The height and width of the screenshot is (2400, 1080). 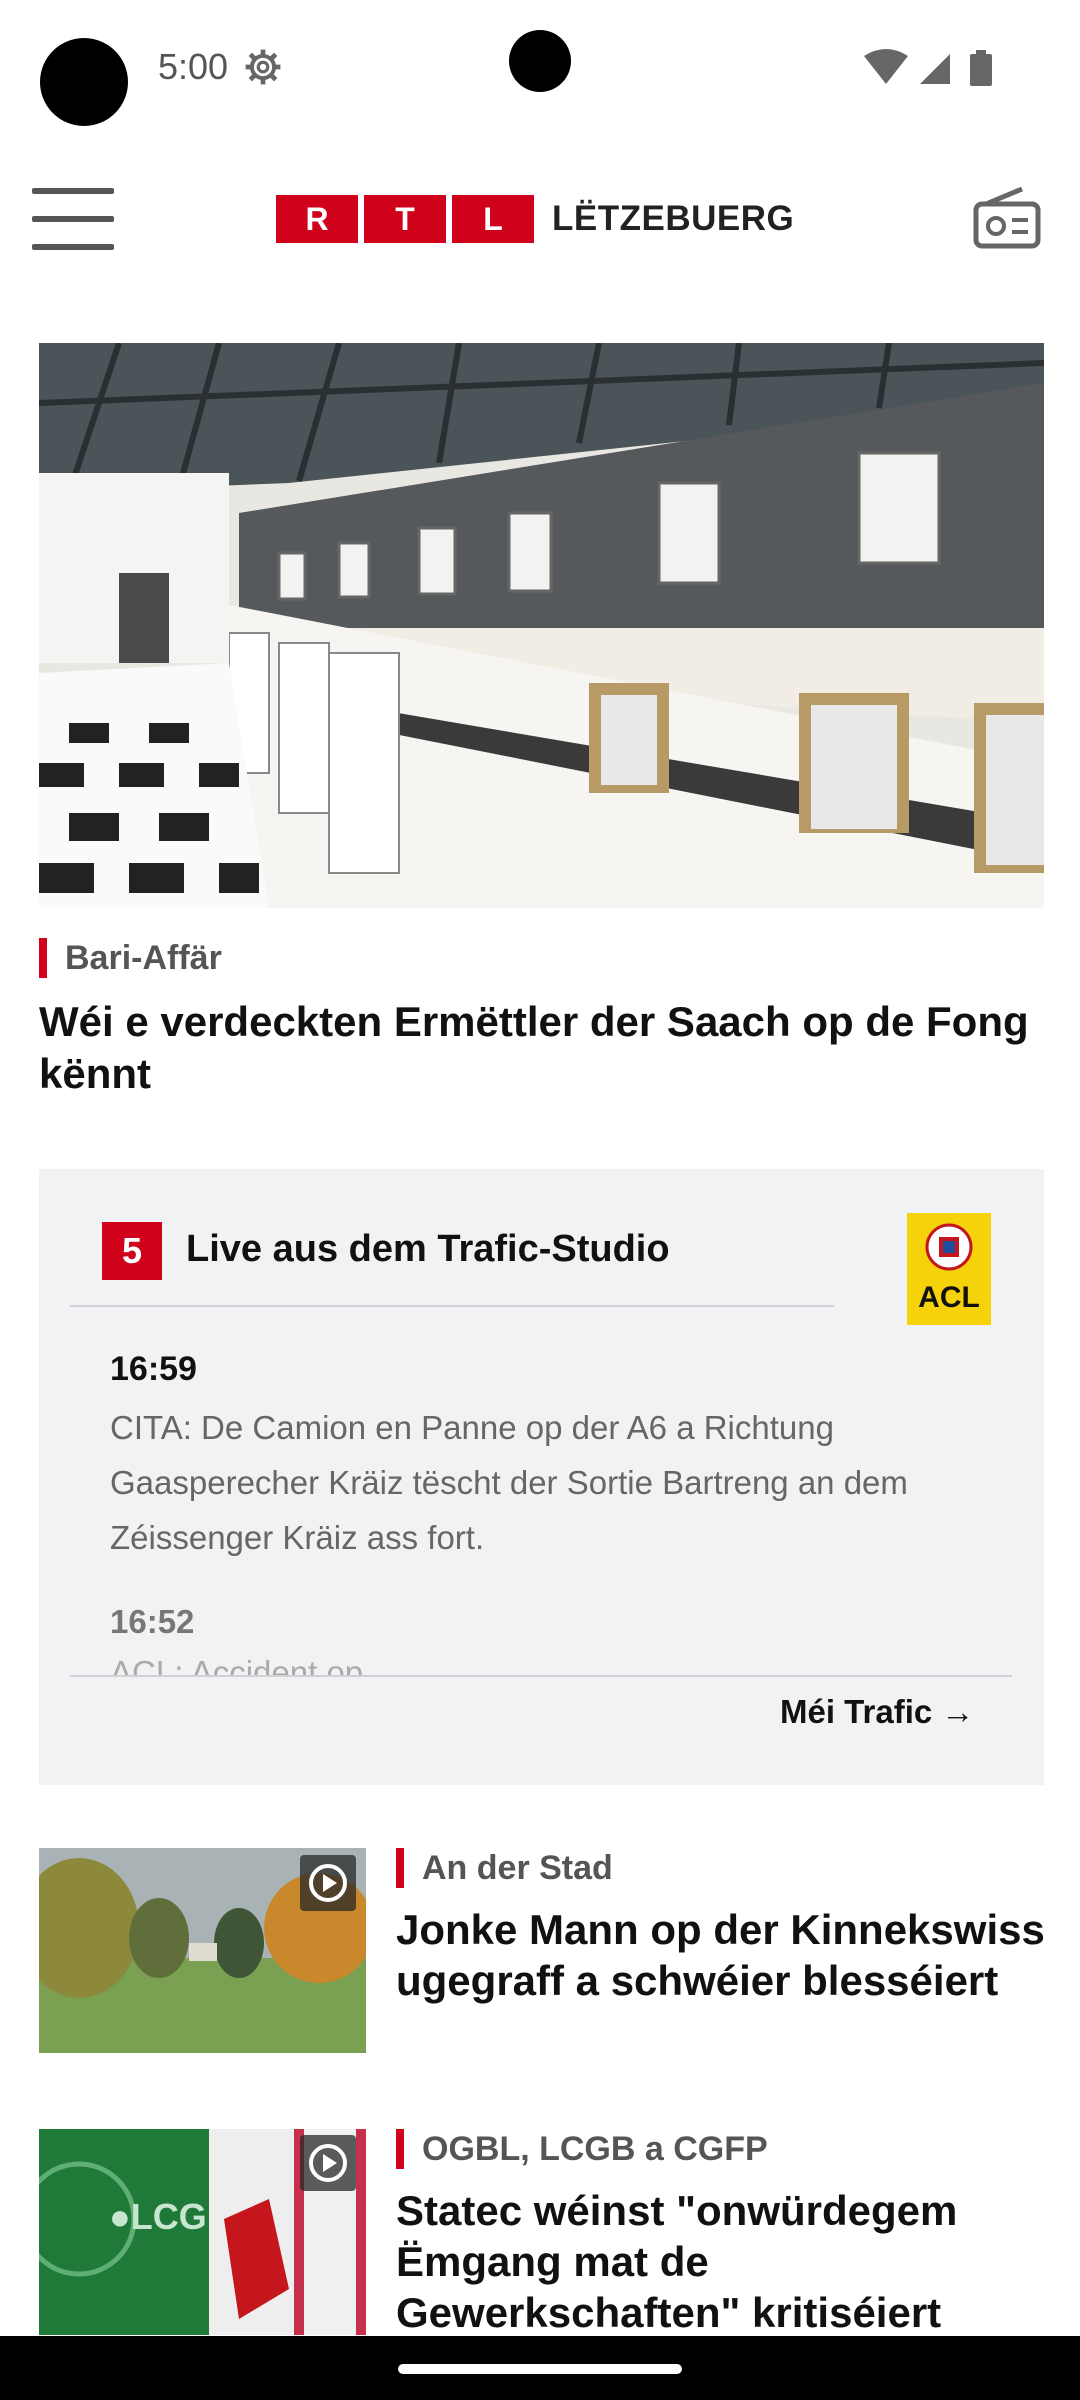 What do you see at coordinates (405, 219) in the screenshot?
I see `logo-letter-t: T` at bounding box center [405, 219].